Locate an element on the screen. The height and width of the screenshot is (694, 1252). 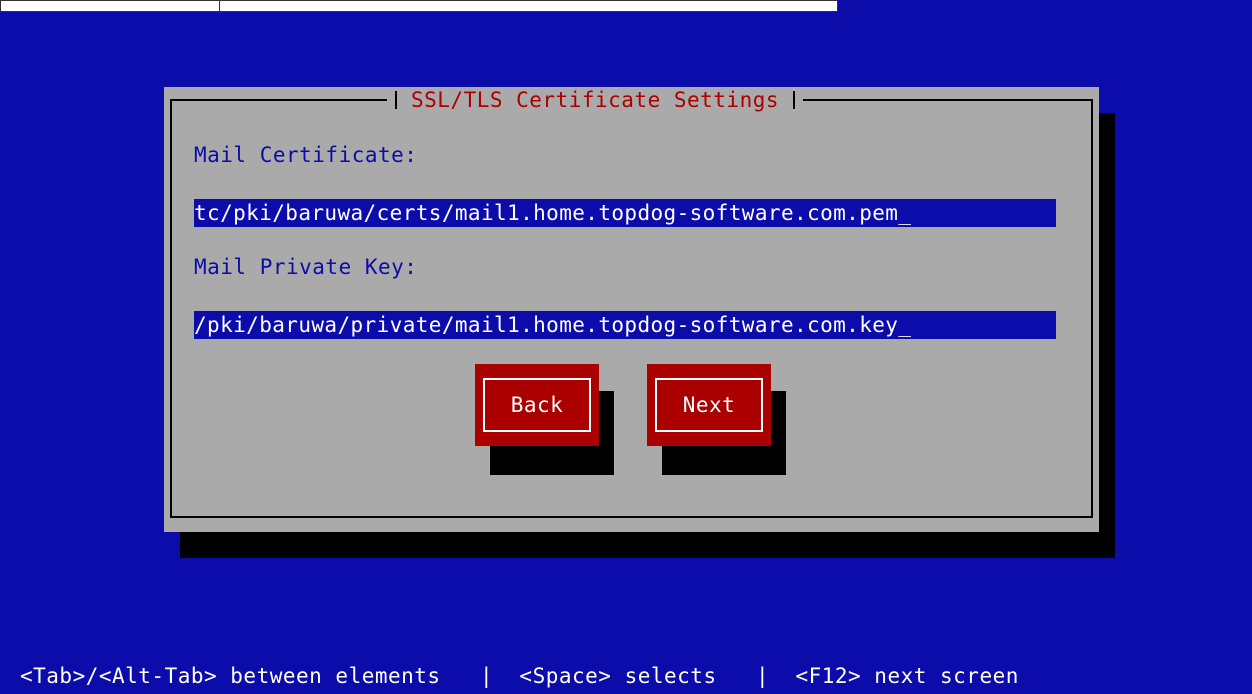
title-right-tick is located at coordinates (794, 100).